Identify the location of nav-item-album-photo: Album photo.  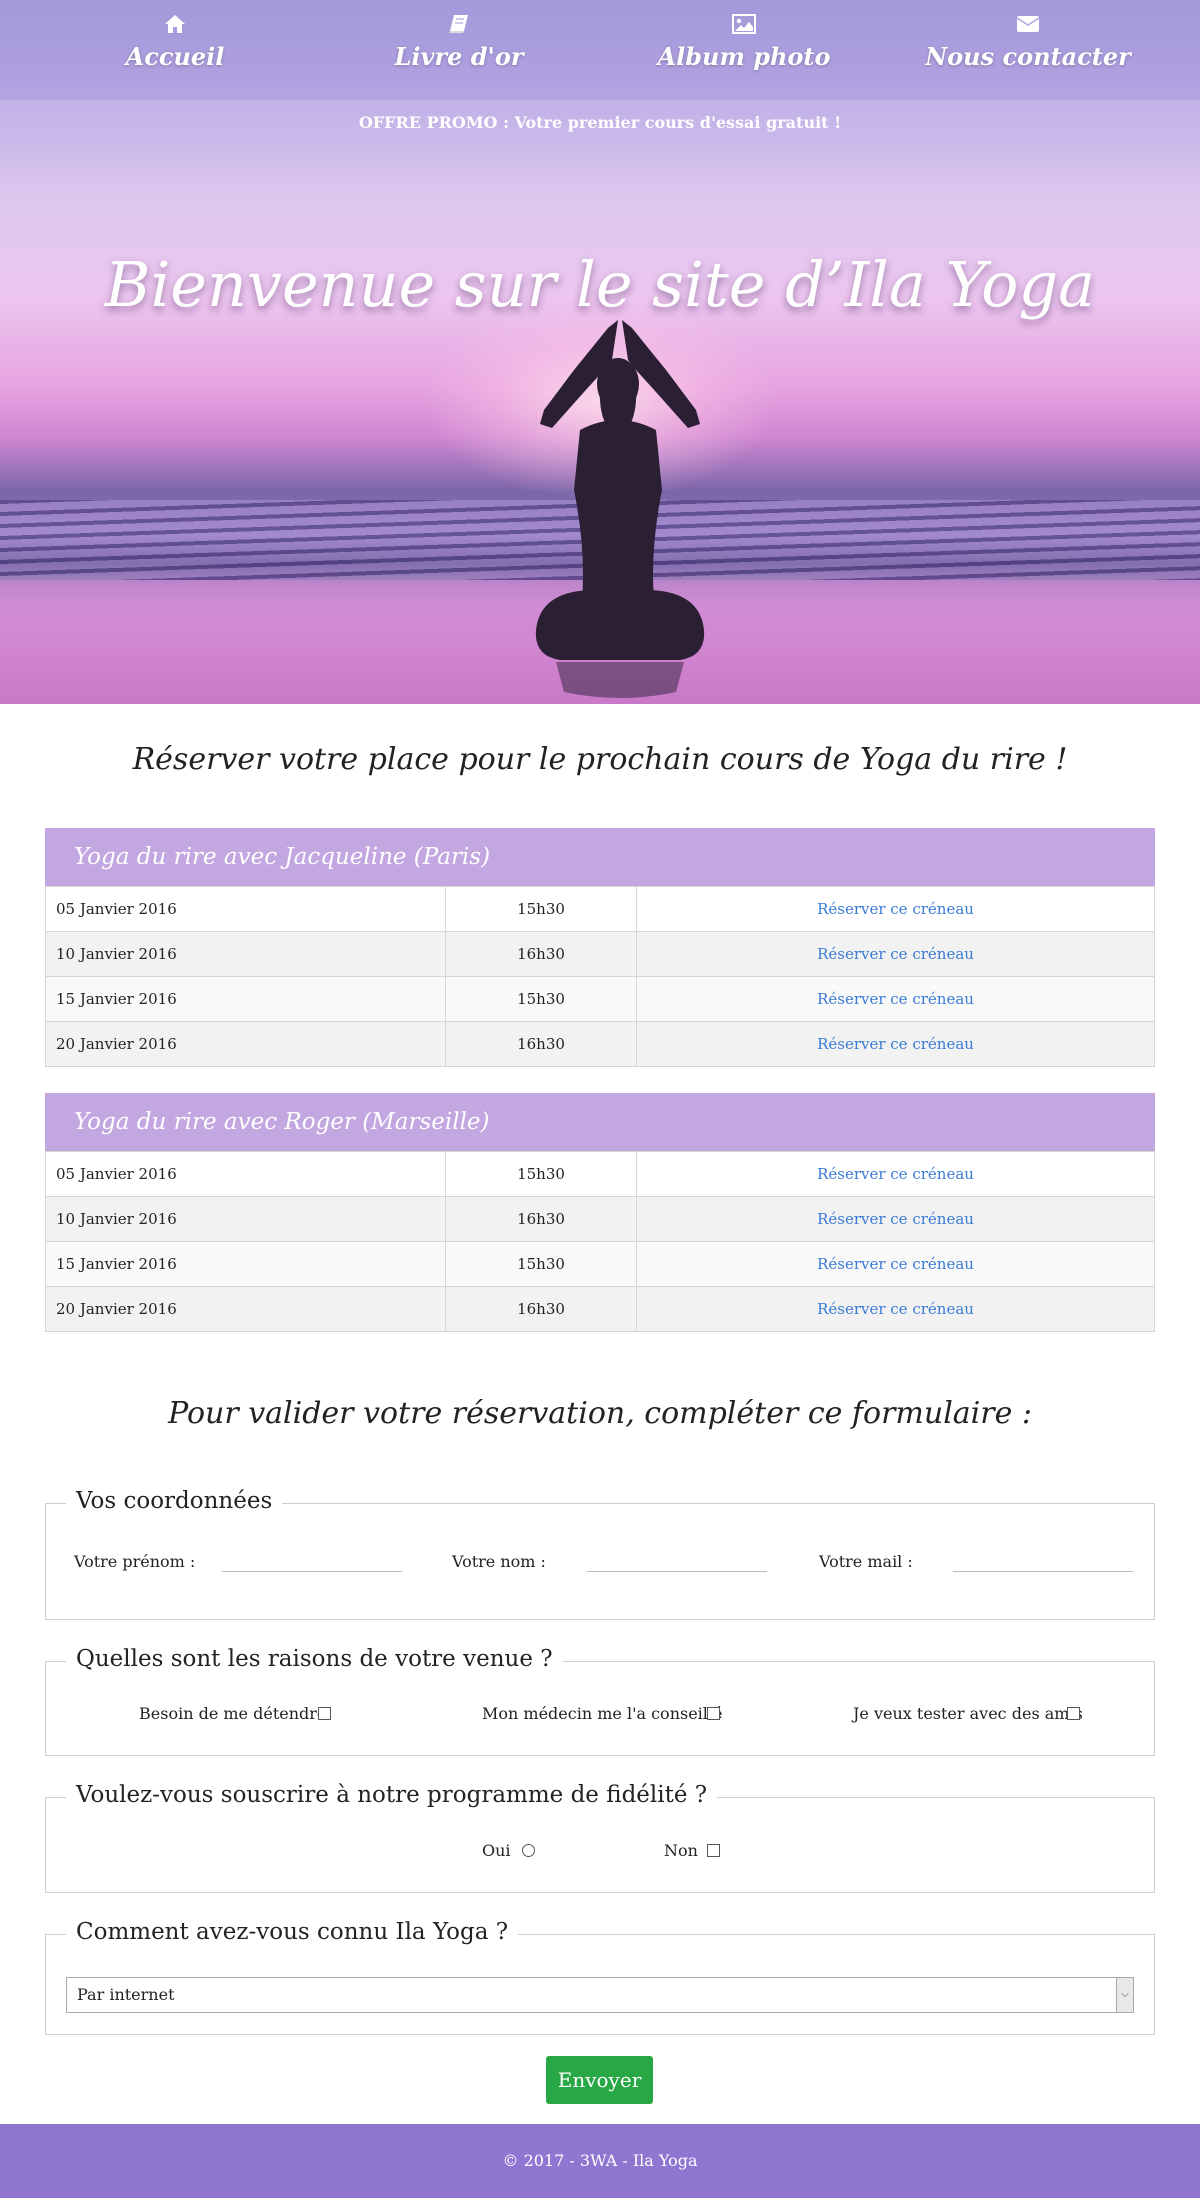
(744, 42).